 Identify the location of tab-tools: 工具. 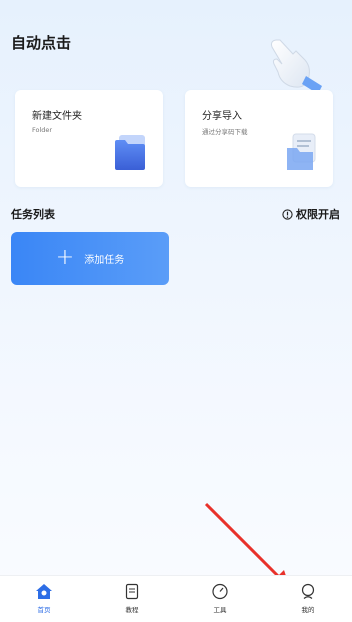
(220, 599).